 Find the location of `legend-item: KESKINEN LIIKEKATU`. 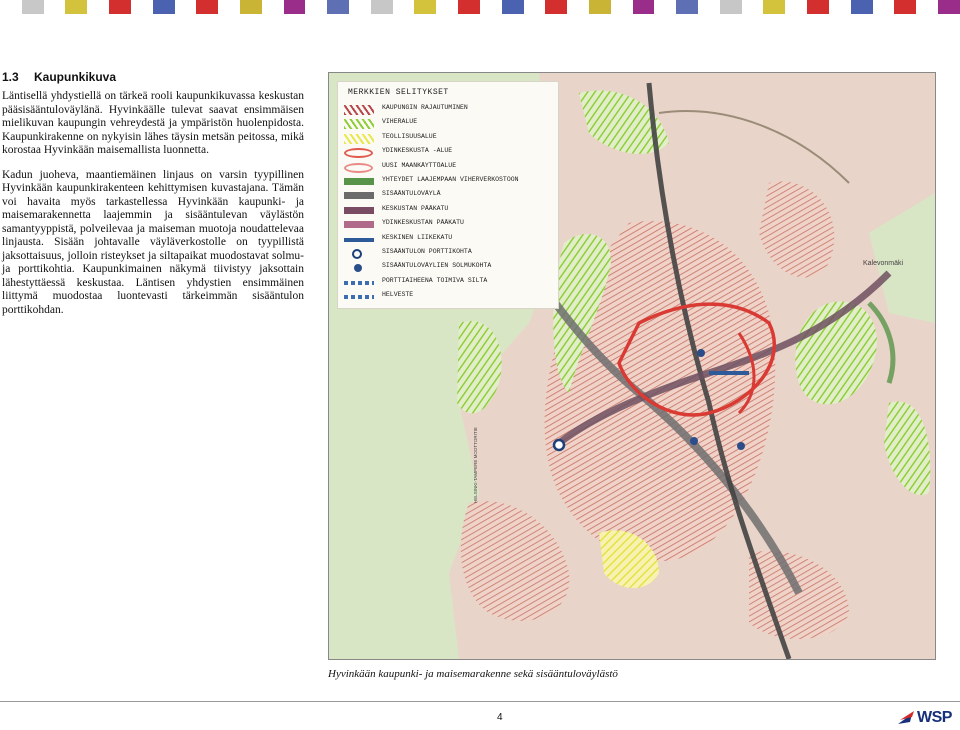

legend-item: KESKINEN LIIKEKATU is located at coordinates (449, 240).